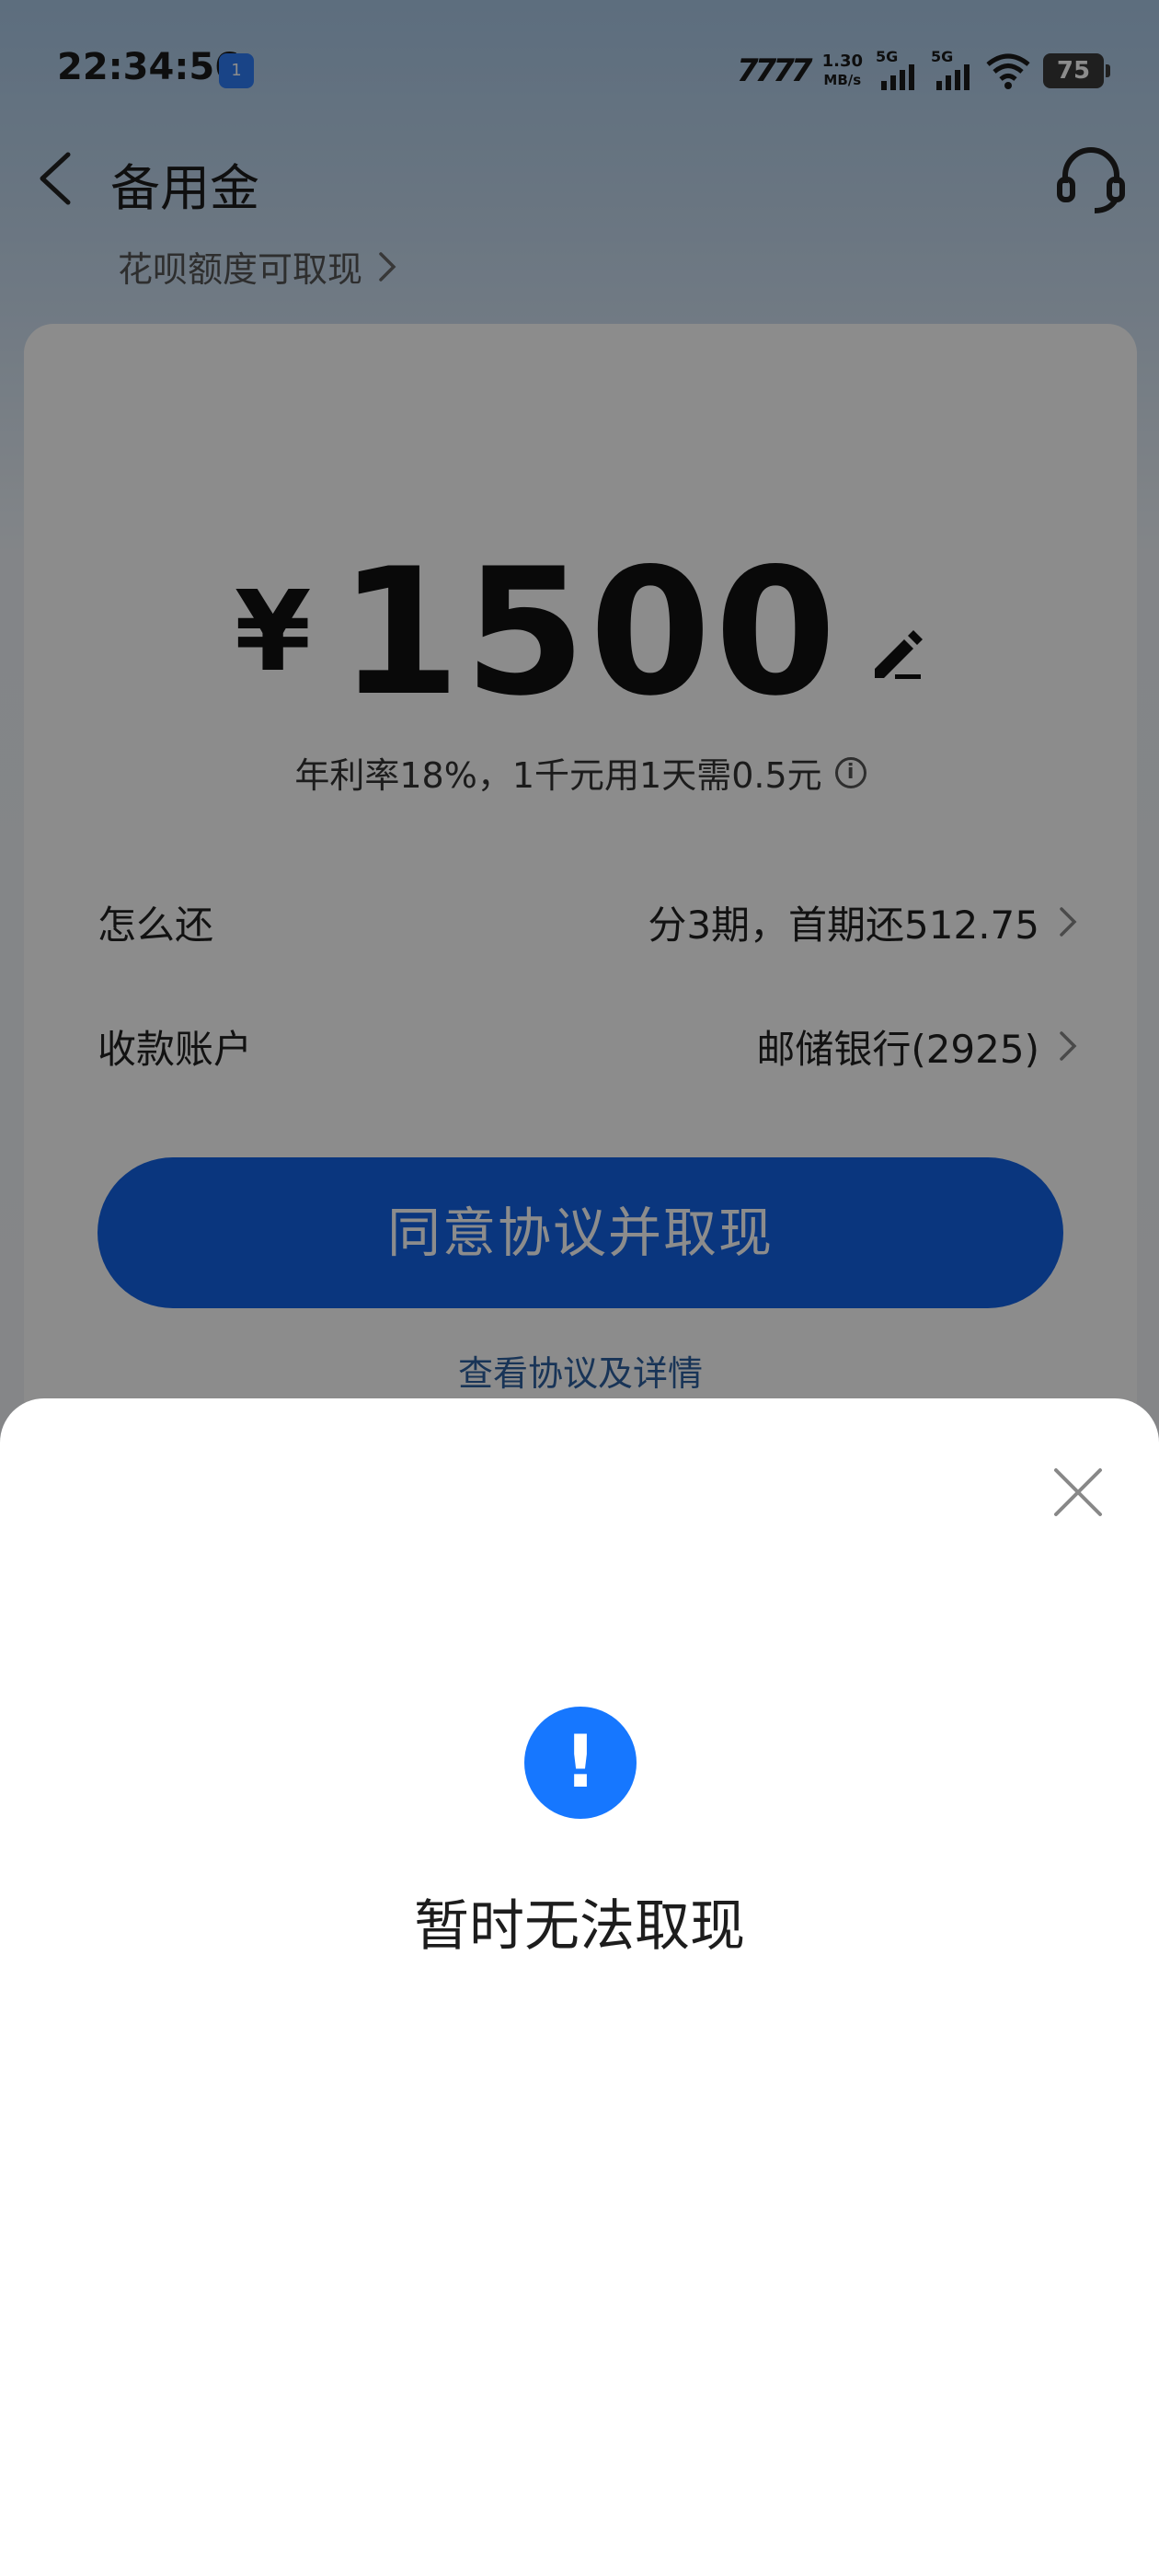 Image resolution: width=1159 pixels, height=2576 pixels. I want to click on error-message: 暂时无法取现, so click(579, 1926).